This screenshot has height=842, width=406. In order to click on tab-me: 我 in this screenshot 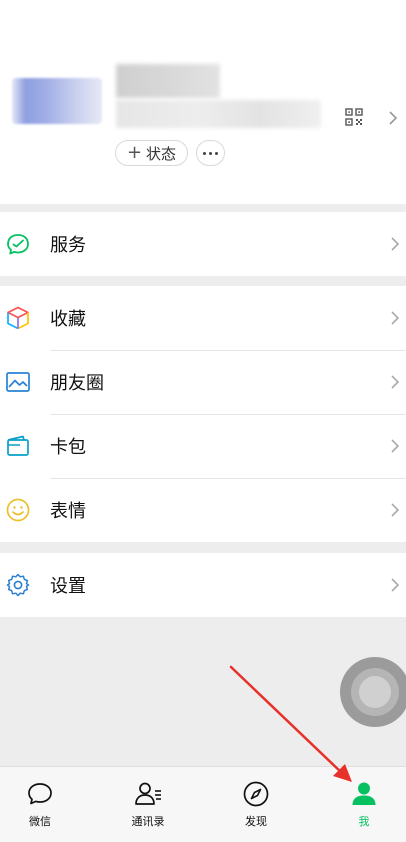, I will do `click(364, 809)`.